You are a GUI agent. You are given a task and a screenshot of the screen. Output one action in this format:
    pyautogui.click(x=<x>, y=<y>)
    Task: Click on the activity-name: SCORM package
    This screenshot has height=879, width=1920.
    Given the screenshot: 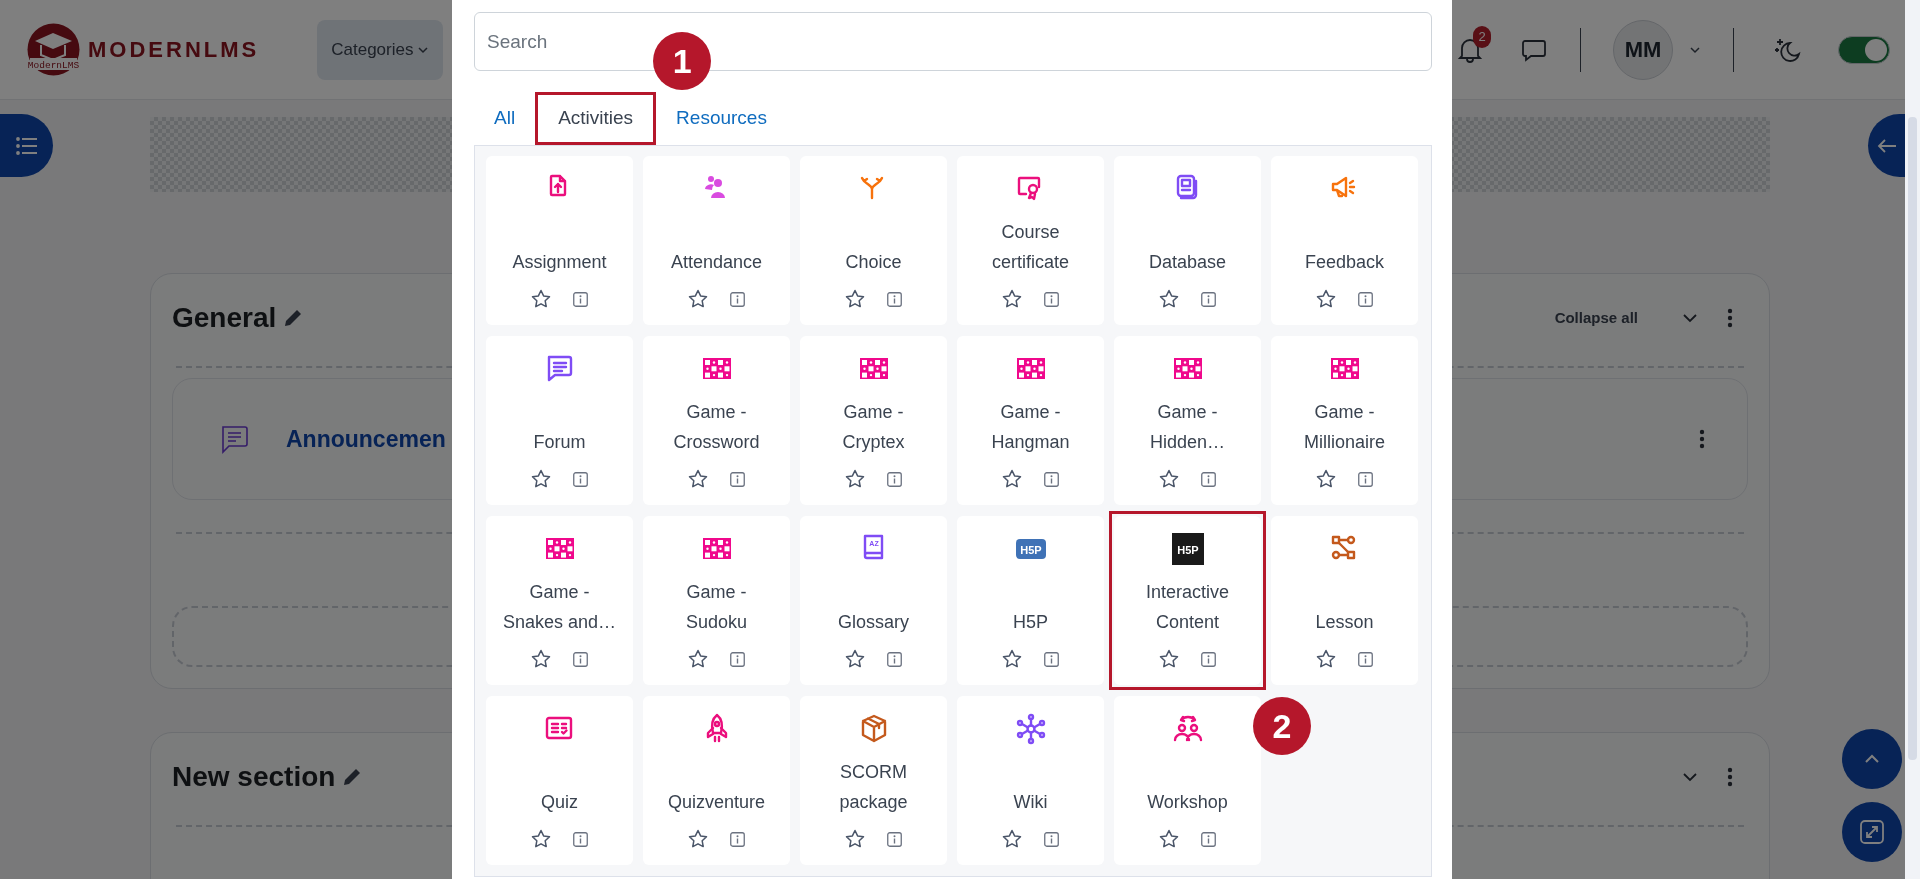 What is the action you would take?
    pyautogui.click(x=873, y=787)
    